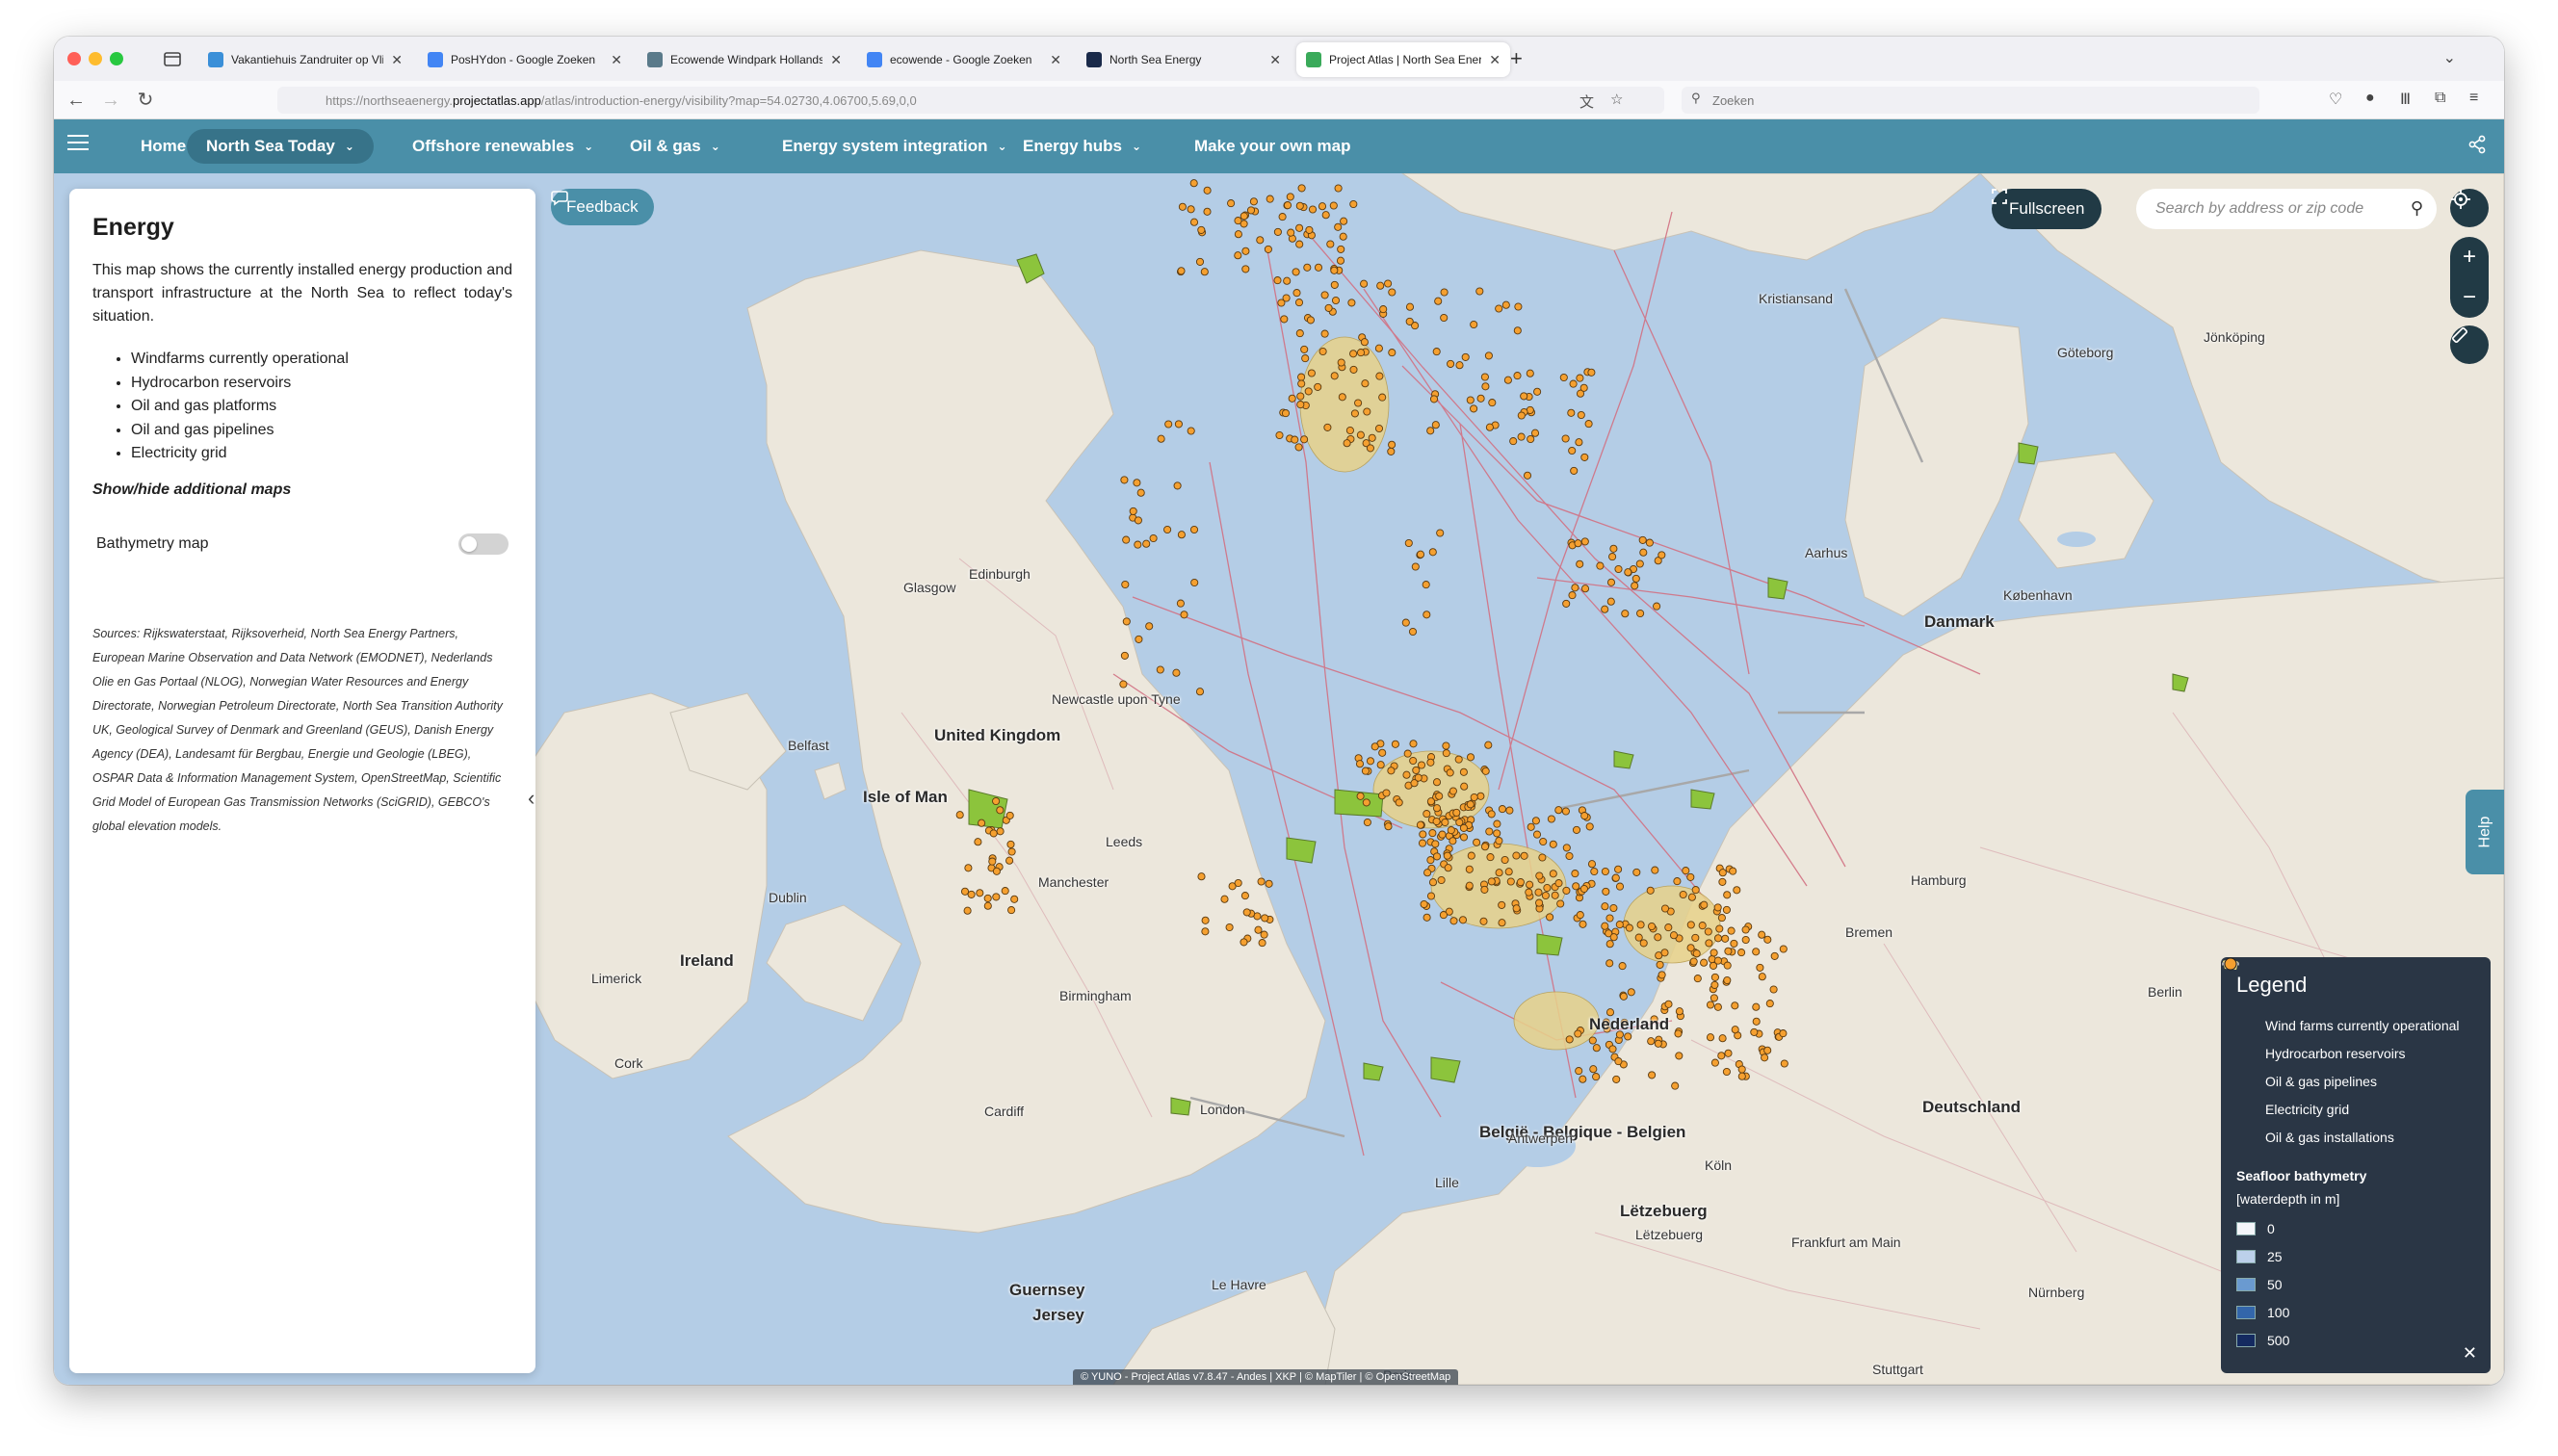  Describe the element at coordinates (2477, 147) in the screenshot. I see `share-icon` at that location.